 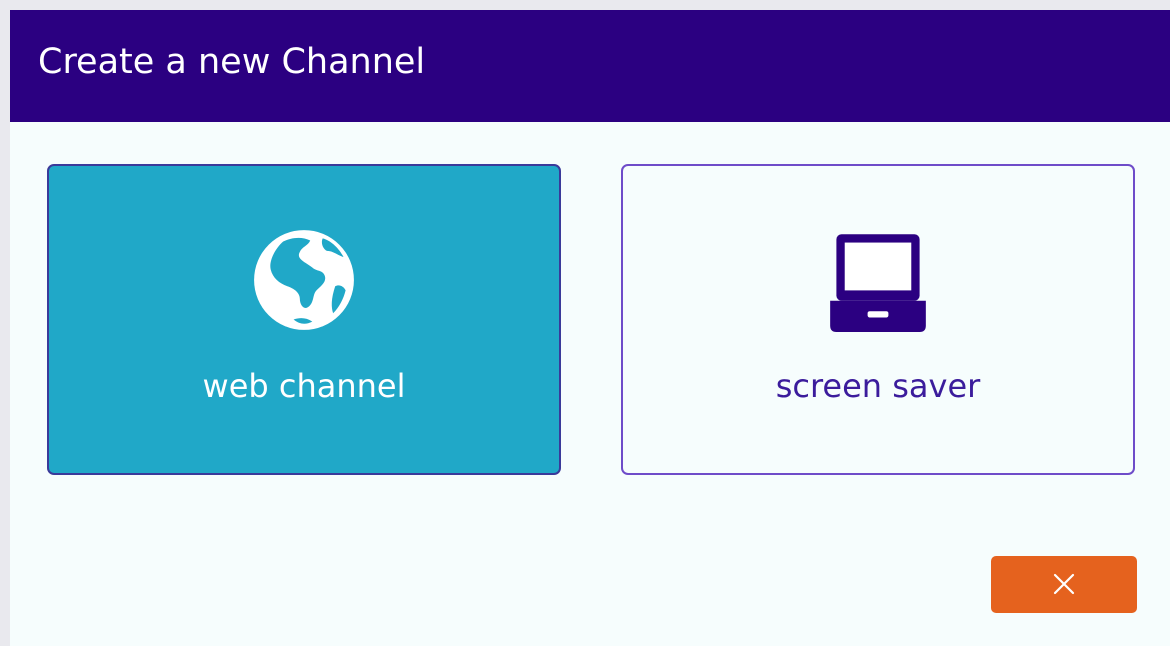 What do you see at coordinates (232, 62) in the screenshot?
I see `dialog-title: Create a new Channel` at bounding box center [232, 62].